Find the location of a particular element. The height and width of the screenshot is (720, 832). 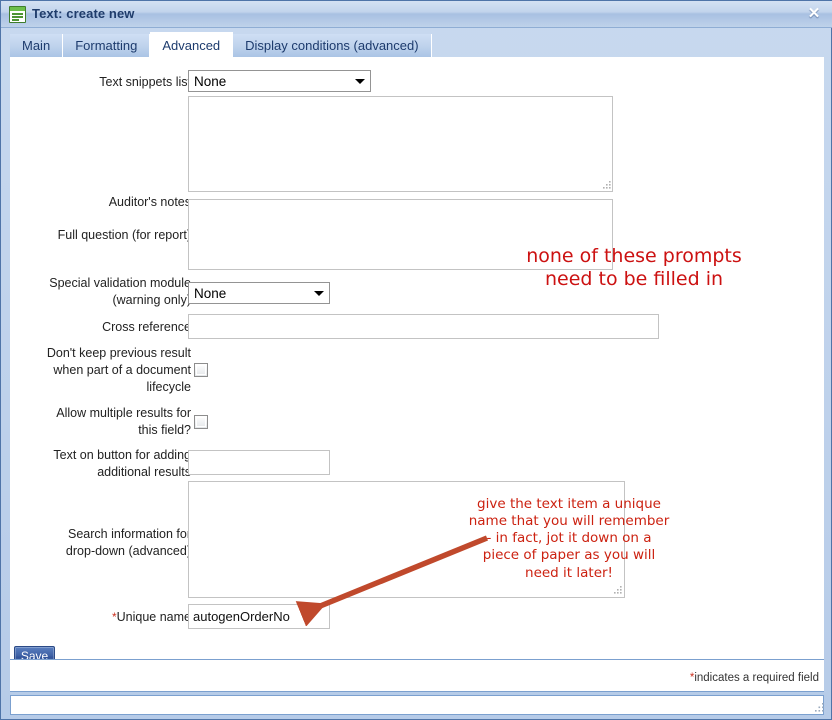

cross-reference-input is located at coordinates (423, 326).